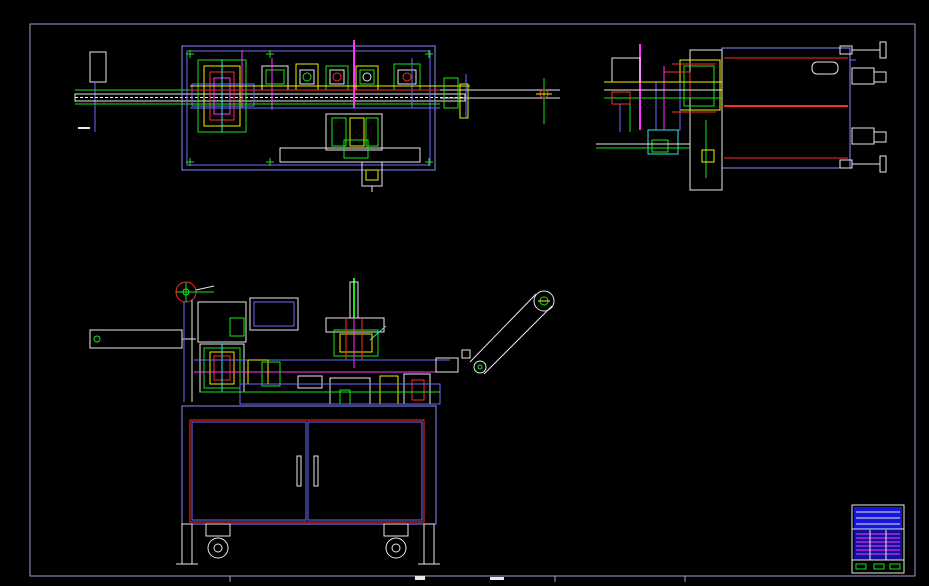 The width and height of the screenshot is (929, 586). What do you see at coordinates (878, 539) in the screenshot?
I see `title-block` at bounding box center [878, 539].